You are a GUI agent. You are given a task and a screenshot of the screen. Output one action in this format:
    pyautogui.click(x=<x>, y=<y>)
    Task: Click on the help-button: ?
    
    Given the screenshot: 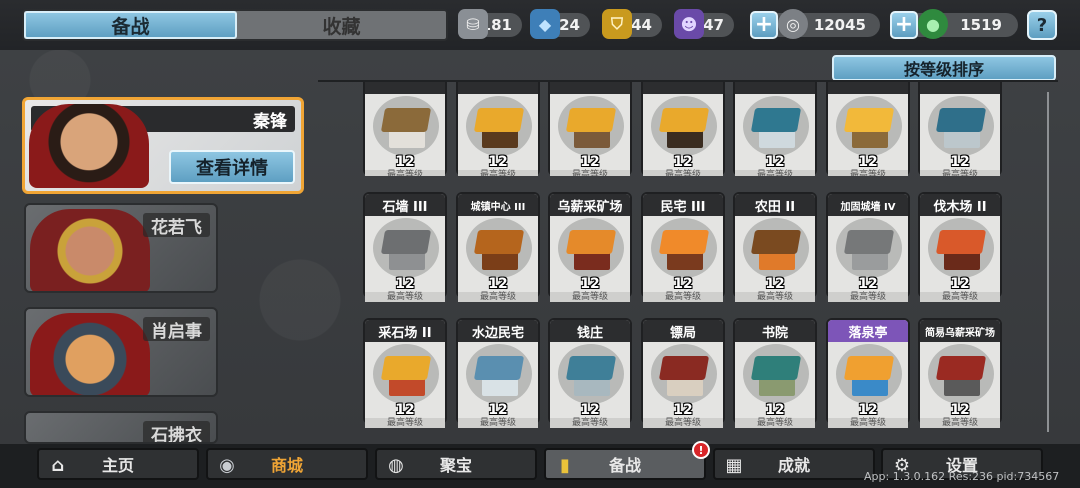 What is the action you would take?
    pyautogui.click(x=1042, y=25)
    